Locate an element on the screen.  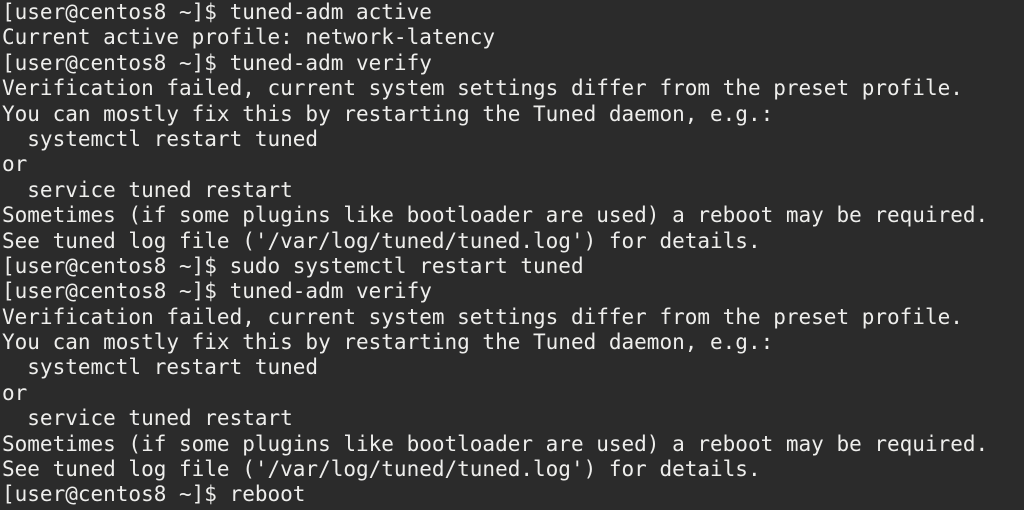
output-line: Current active profile: network-latency is located at coordinates (249, 37).